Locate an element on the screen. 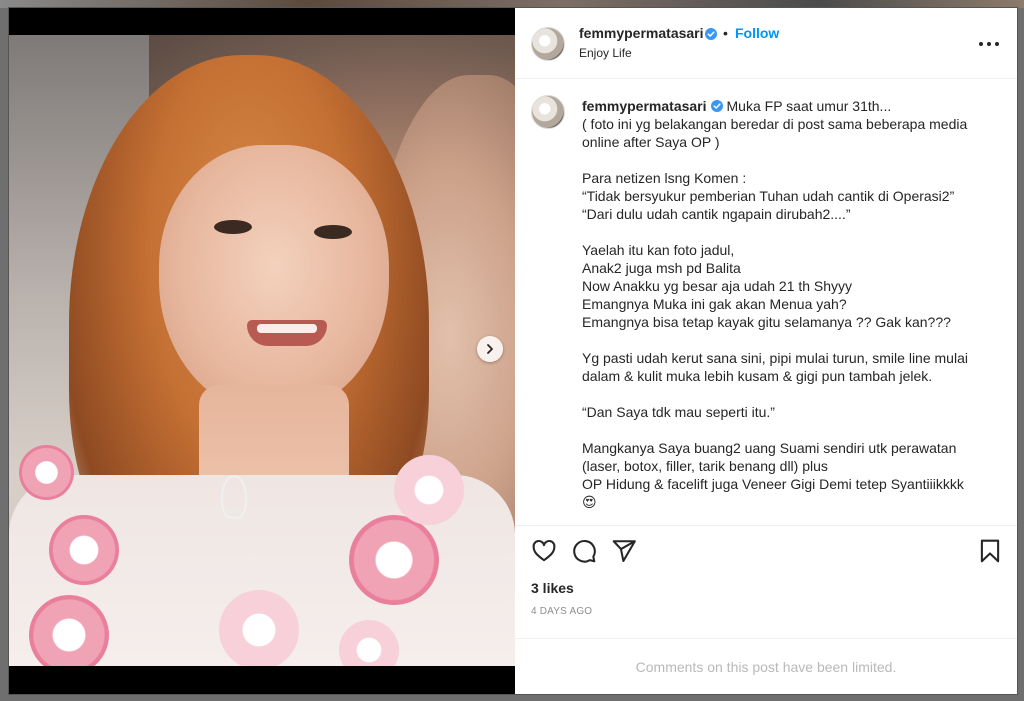 The image size is (1024, 701). post-header: femmypermatasari • Follow Enjoy Life is located at coordinates (766, 43).